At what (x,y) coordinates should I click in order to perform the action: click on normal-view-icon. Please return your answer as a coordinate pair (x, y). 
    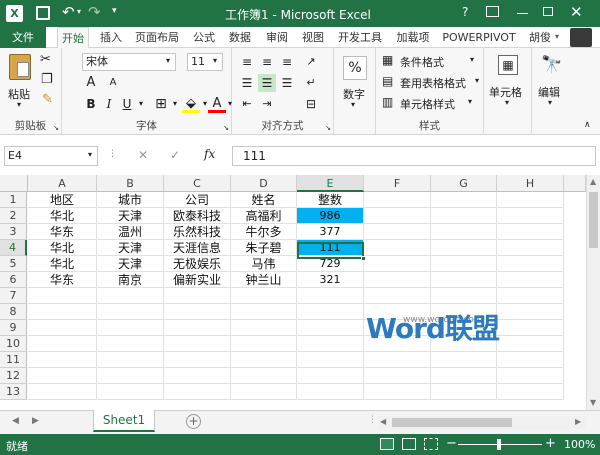
    Looking at the image, I should click on (387, 444).